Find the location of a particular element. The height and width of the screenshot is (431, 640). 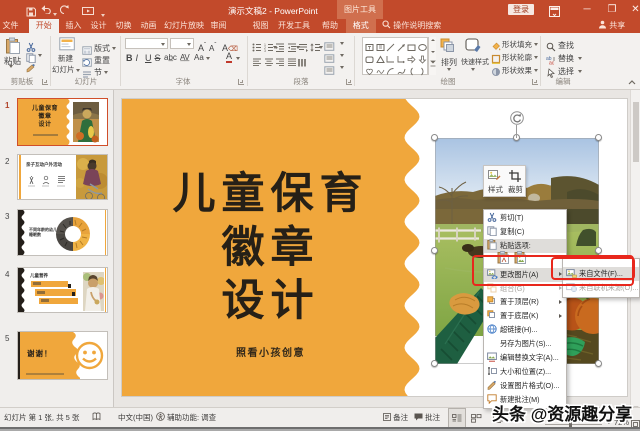

decrease-font-icon: Aˇ is located at coordinates (212, 47).